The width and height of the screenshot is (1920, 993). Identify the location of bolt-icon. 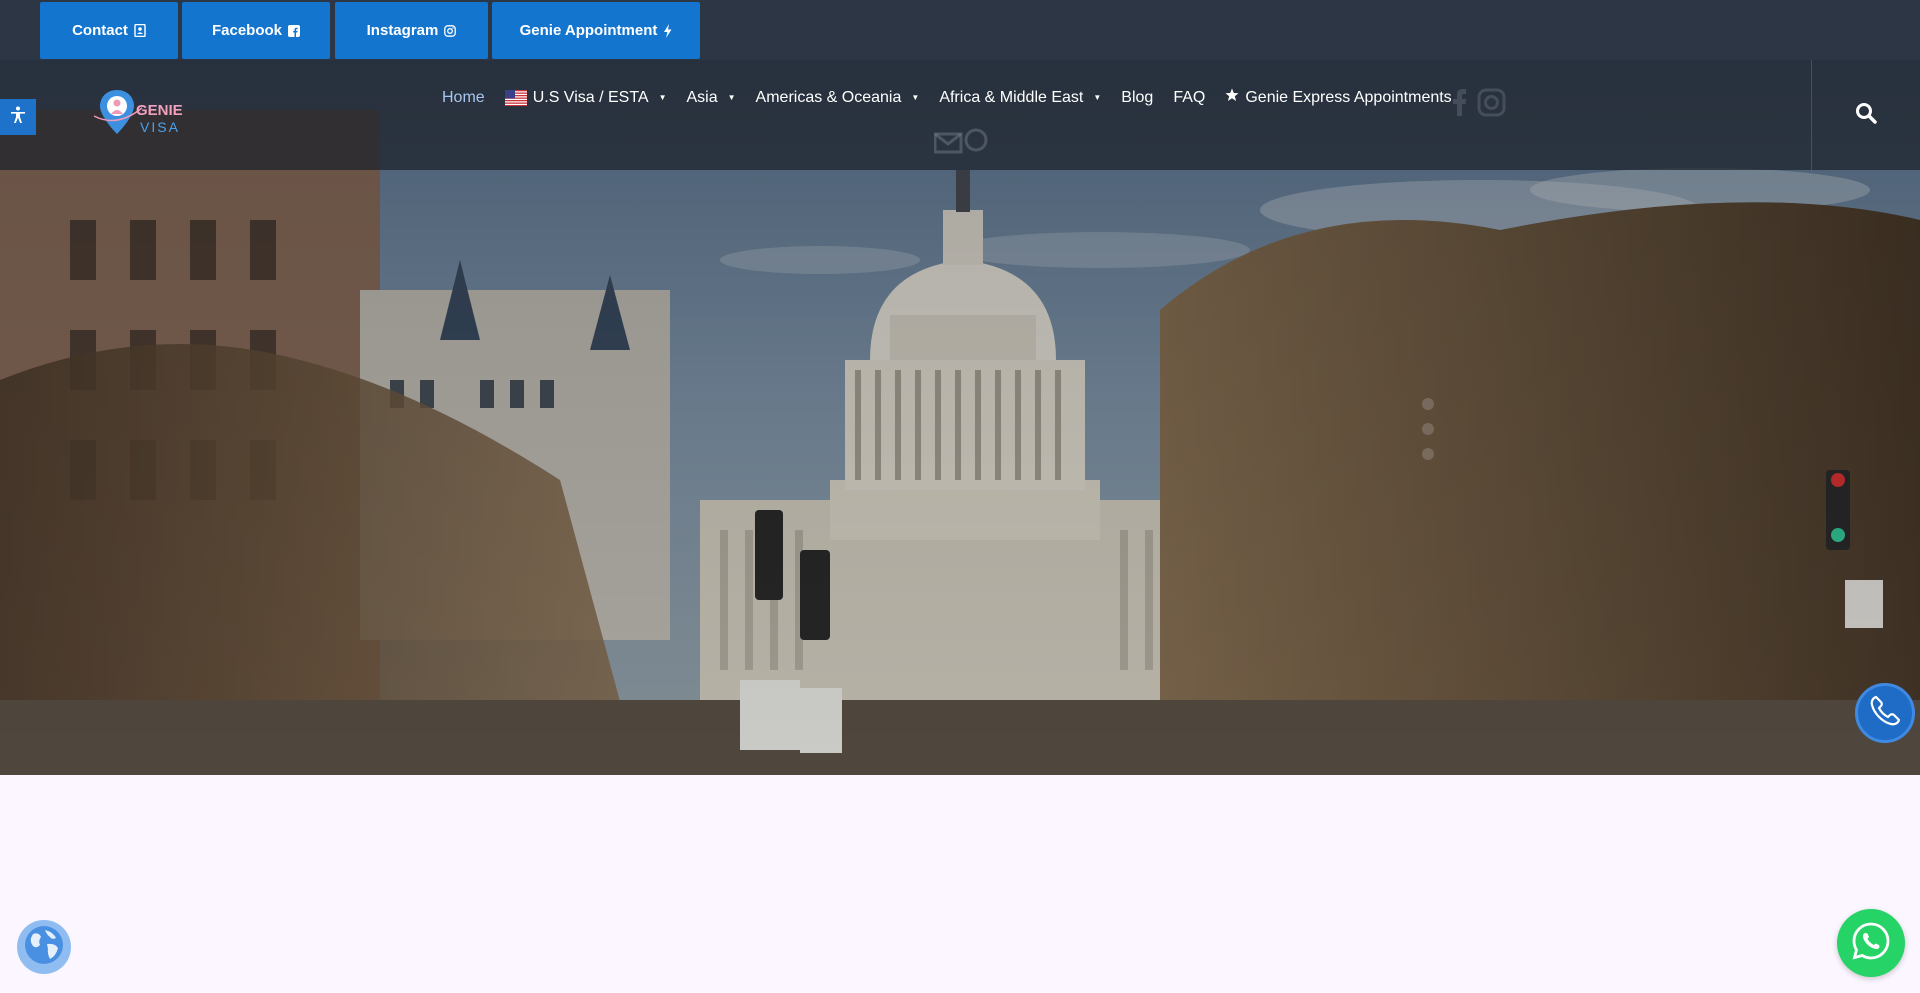
(667, 30).